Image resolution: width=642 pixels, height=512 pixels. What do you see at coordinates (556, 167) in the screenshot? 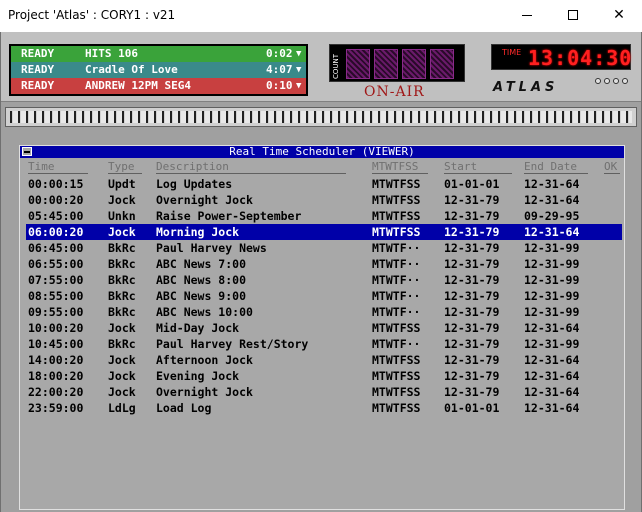
I see `column-header-end-date: End Date` at bounding box center [556, 167].